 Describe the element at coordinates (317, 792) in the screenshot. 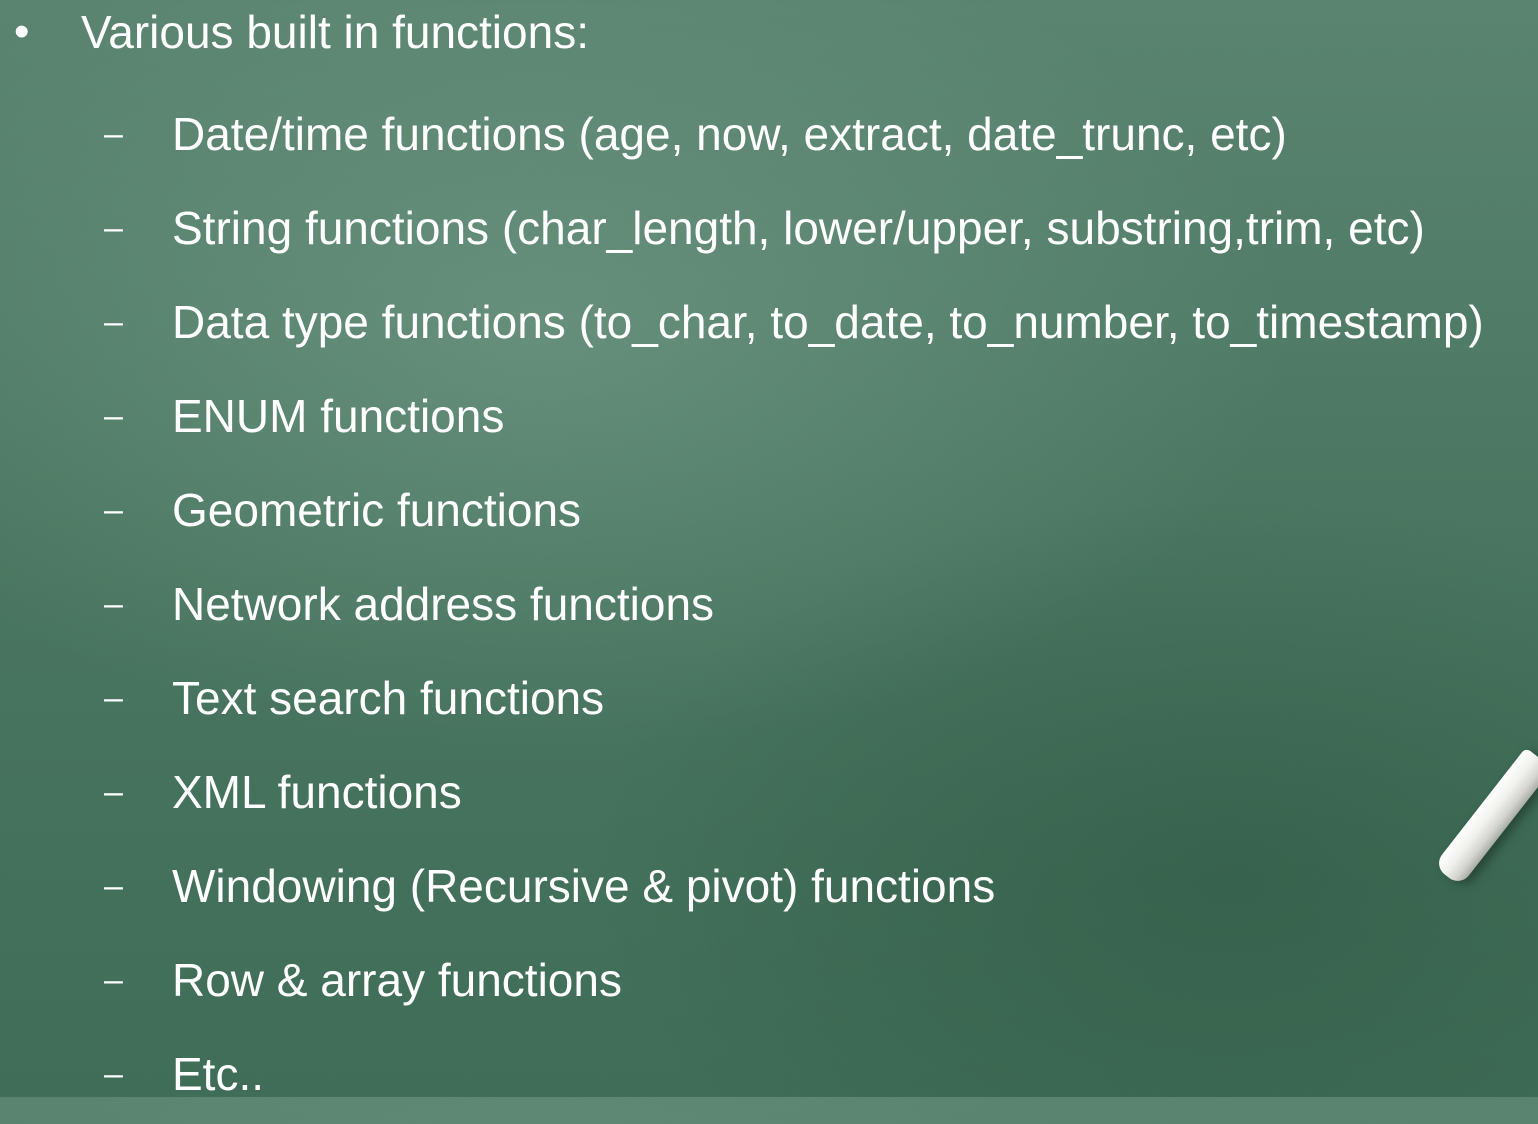

I see `list-item-text: XML functions` at that location.